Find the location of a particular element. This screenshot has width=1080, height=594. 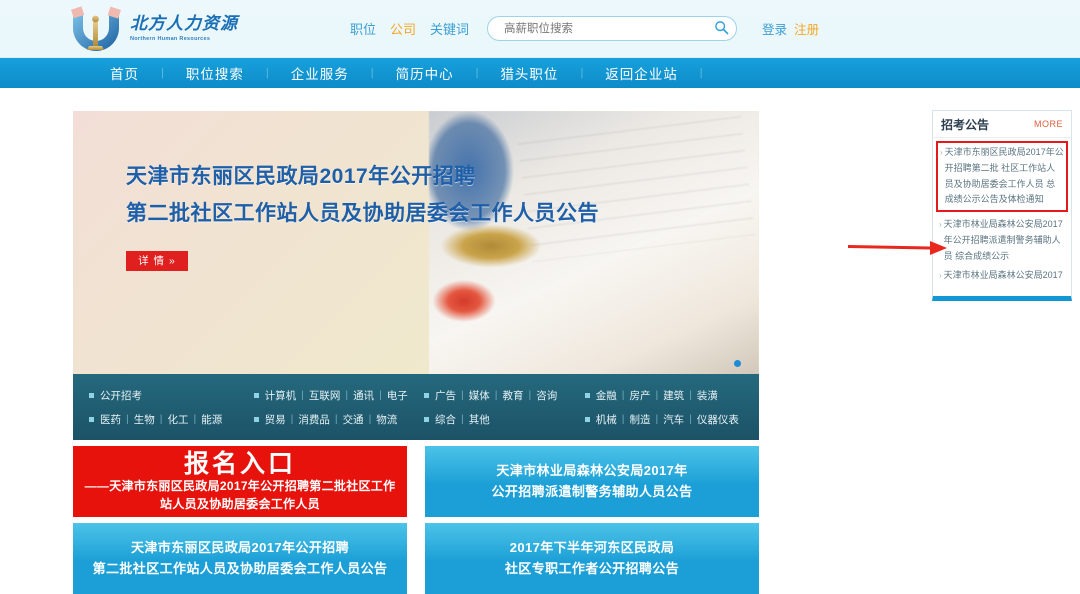

site-logo: 北方人力资源 Northern Human Resources is located at coordinates (153, 29).